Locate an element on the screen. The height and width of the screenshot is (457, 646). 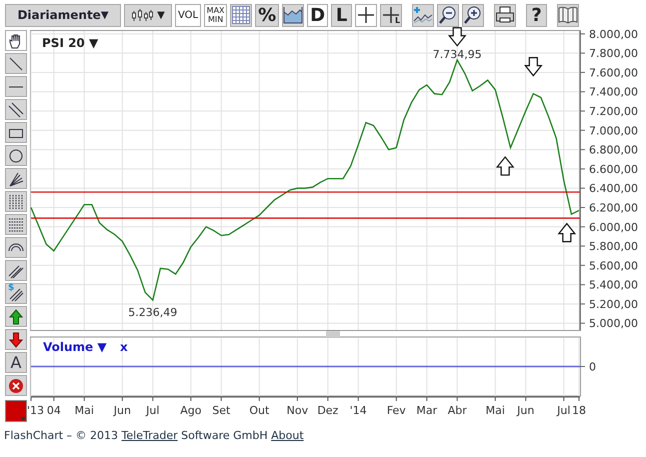
chart-type-dropdown: ▼ is located at coordinates (148, 15).